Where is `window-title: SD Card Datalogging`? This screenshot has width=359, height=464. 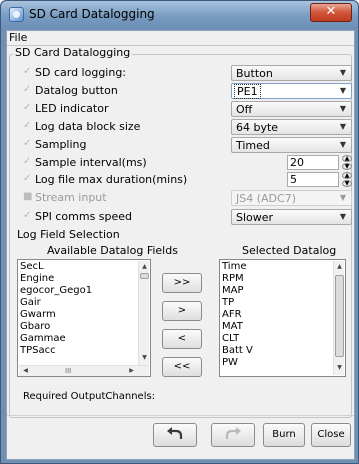 window-title: SD Card Datalogging is located at coordinates (92, 14).